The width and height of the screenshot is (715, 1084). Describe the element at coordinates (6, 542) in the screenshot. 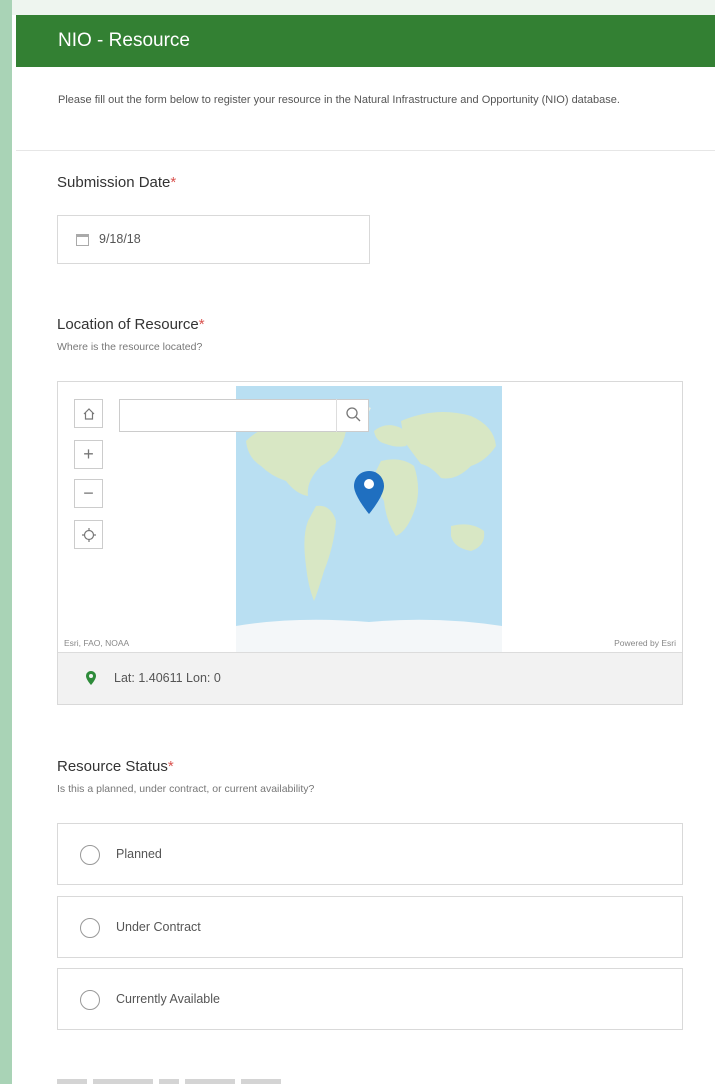

I see `left-accent-bar` at that location.